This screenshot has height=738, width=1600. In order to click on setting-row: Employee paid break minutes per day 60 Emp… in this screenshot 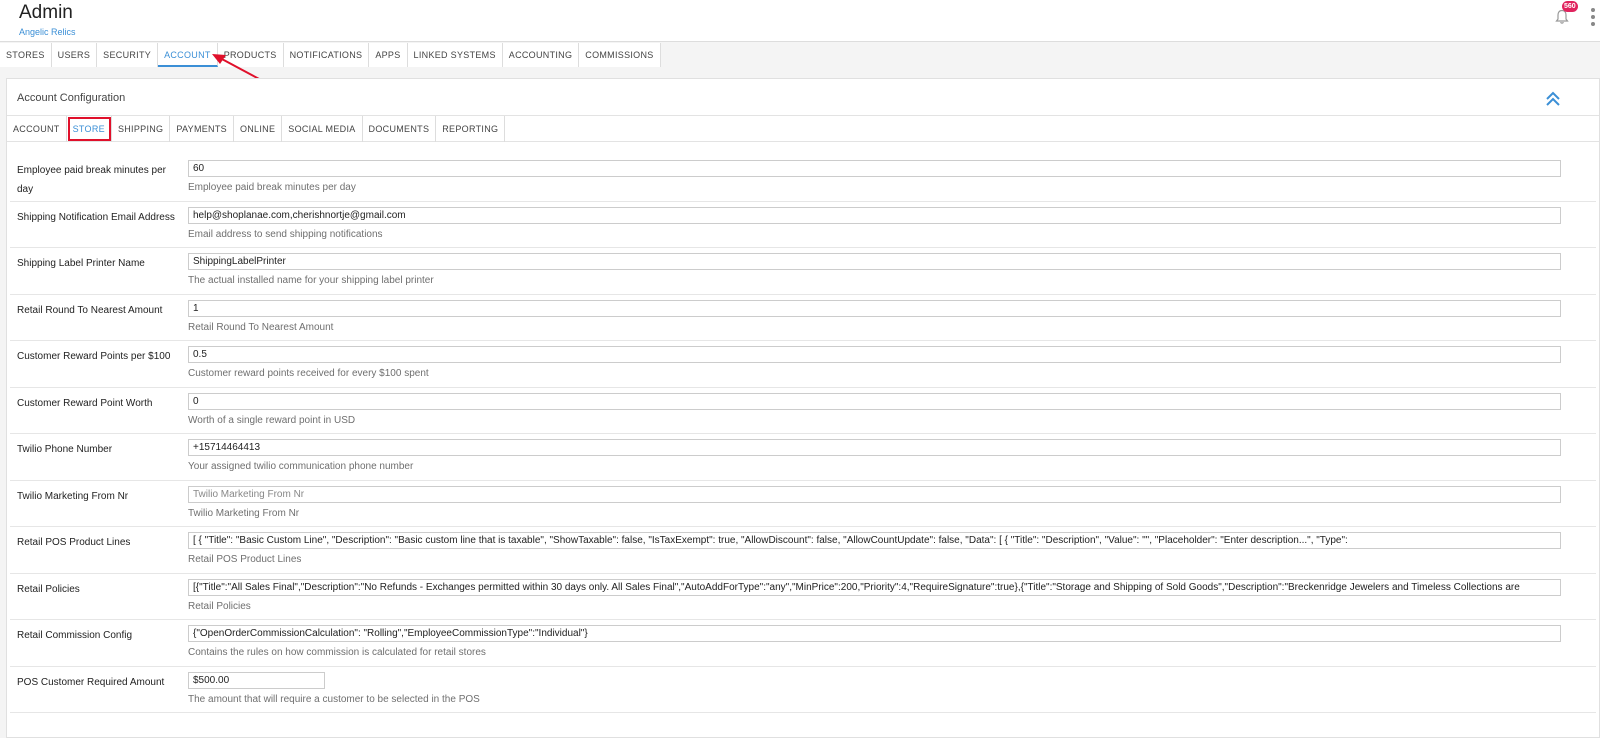, I will do `click(803, 178)`.